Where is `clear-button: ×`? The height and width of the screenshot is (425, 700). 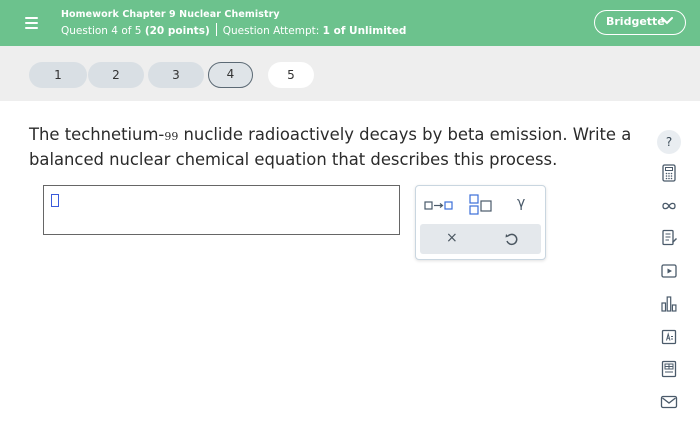 clear-button: × is located at coordinates (452, 238).